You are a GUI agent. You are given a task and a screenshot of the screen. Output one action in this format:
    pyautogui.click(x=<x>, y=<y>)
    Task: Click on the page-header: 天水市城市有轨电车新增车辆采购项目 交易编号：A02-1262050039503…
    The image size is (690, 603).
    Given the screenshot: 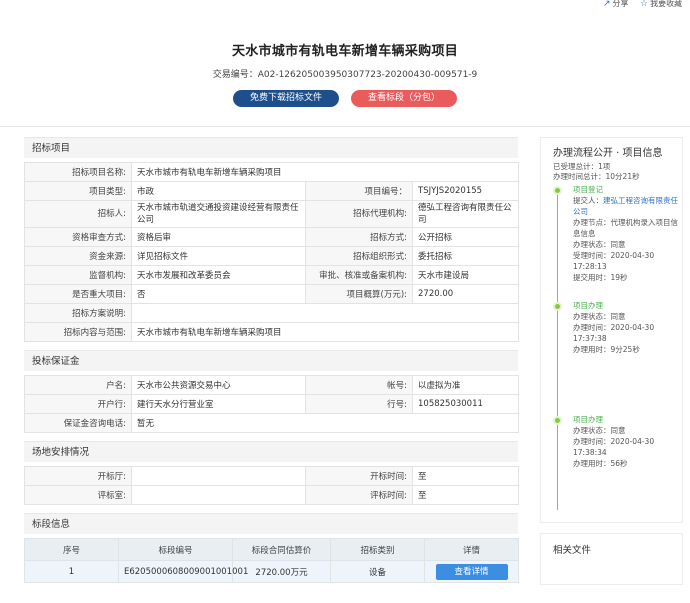 What is the action you would take?
    pyautogui.click(x=345, y=80)
    